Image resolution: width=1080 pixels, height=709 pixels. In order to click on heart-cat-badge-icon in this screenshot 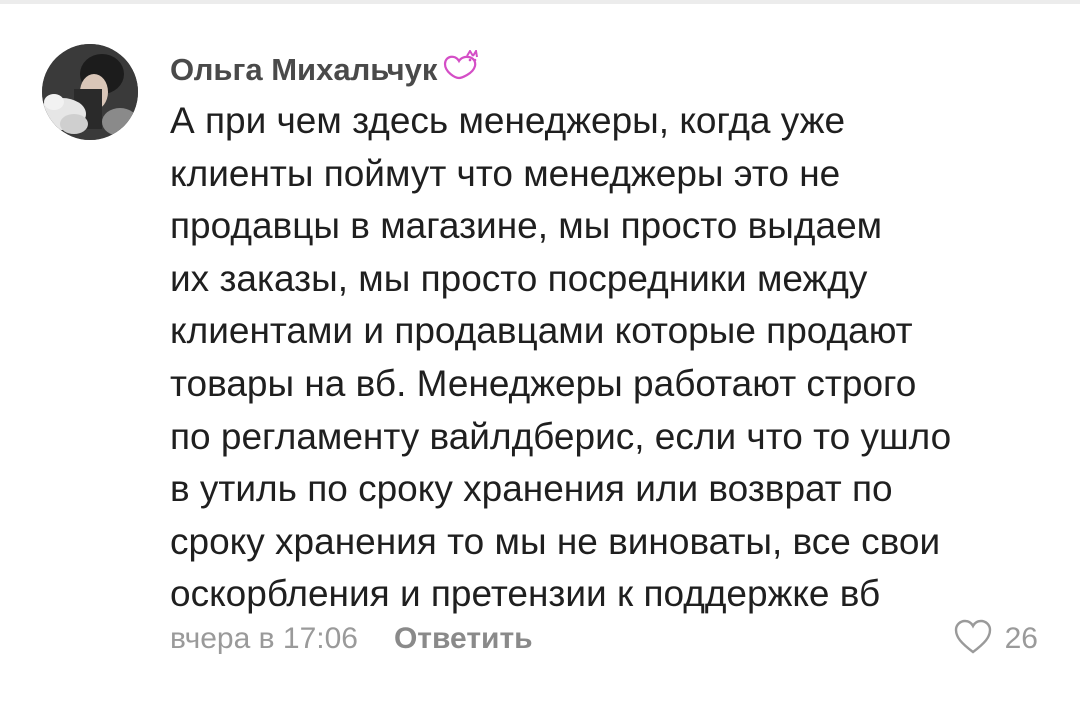, I will do `click(461, 66)`.